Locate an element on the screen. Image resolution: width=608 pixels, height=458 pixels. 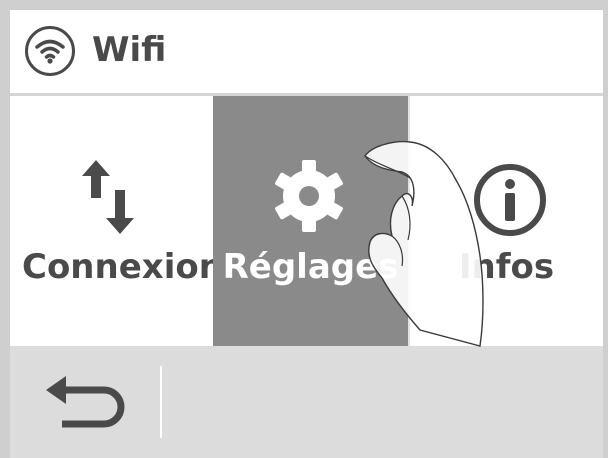
transfer-arrows-icon is located at coordinates (108, 197).